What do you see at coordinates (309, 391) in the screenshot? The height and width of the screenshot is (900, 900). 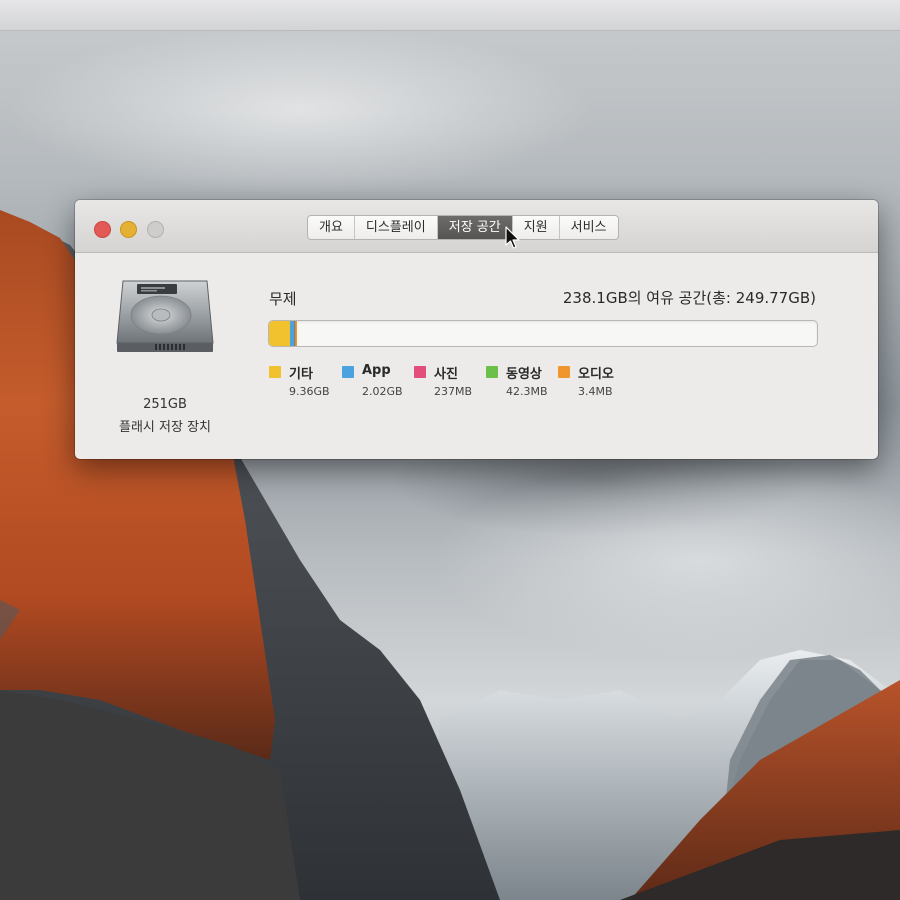 I see `legend-size: 9.36GB` at bounding box center [309, 391].